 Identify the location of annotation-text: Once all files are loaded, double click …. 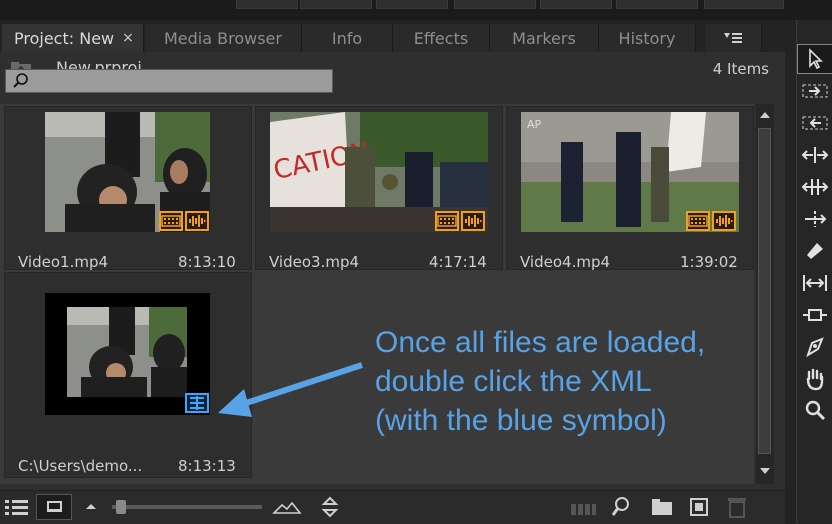
(575, 381).